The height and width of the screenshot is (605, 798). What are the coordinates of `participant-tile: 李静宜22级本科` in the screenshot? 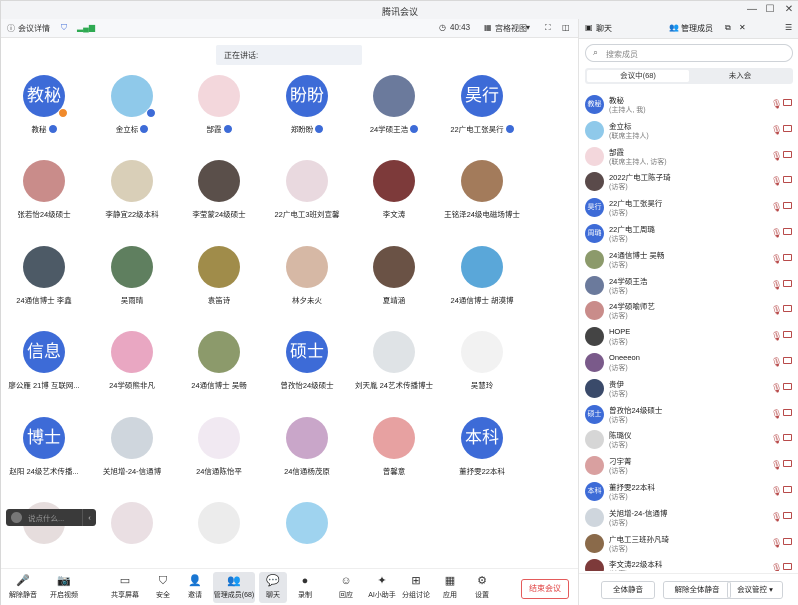 It's located at (132, 189).